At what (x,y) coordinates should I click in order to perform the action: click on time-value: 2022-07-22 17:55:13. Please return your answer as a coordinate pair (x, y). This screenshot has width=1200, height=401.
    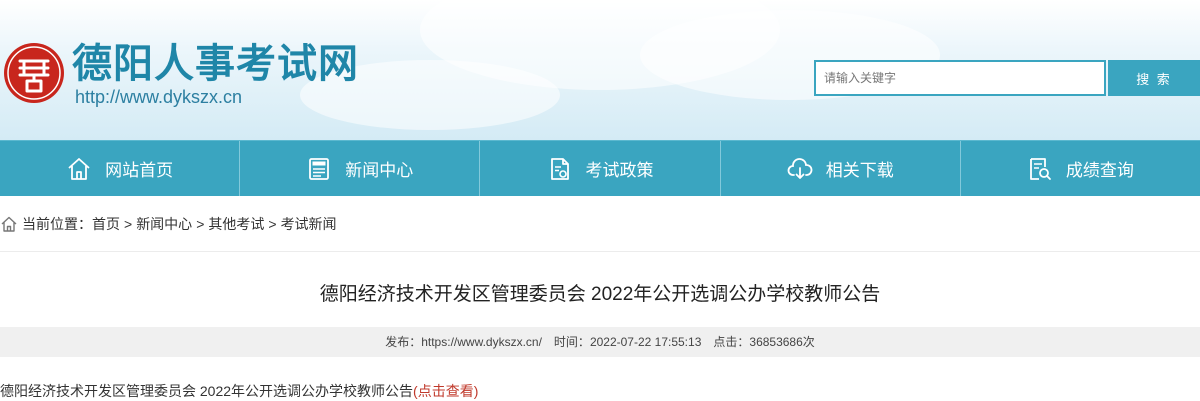
    Looking at the image, I should click on (645, 342).